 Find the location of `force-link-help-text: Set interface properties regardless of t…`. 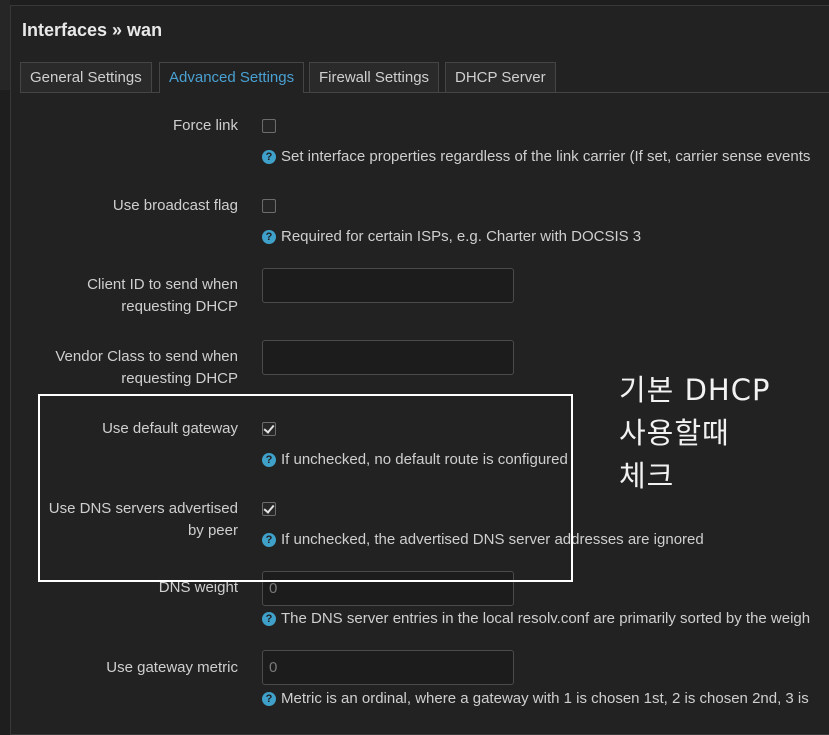

force-link-help-text: Set interface properties regardless of t… is located at coordinates (546, 156).